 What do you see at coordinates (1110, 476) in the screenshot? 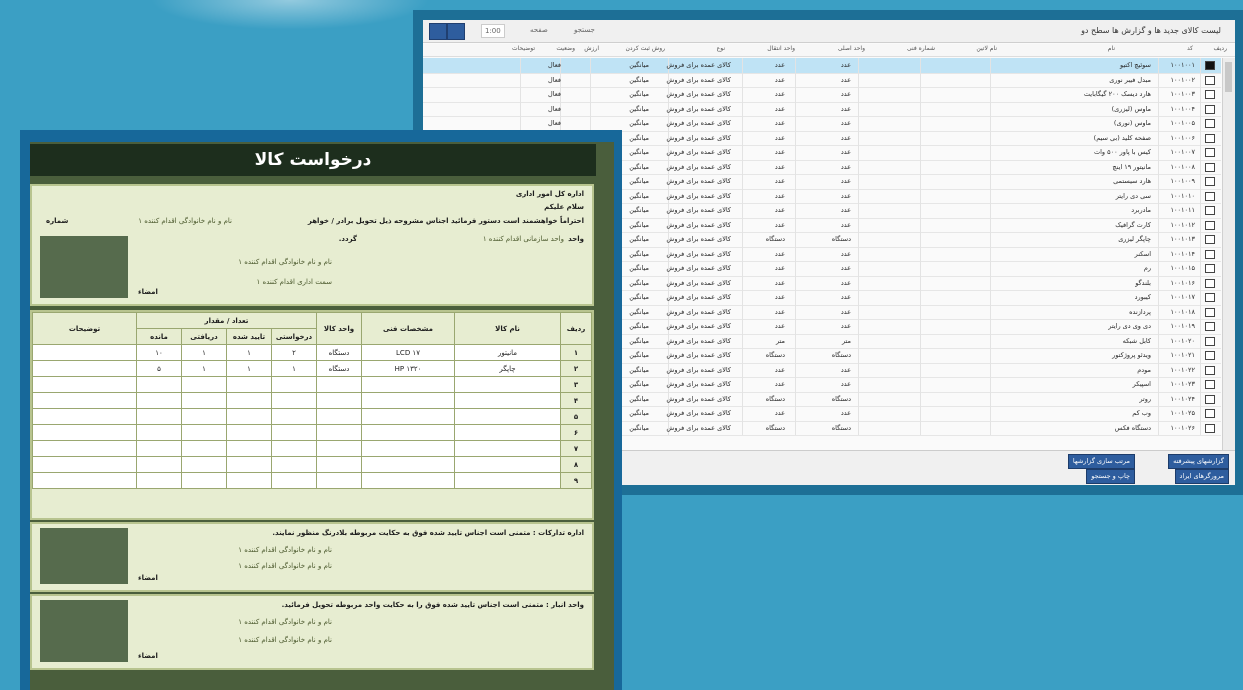
I see `print-search-button: چاپ و جستجو` at bounding box center [1110, 476].